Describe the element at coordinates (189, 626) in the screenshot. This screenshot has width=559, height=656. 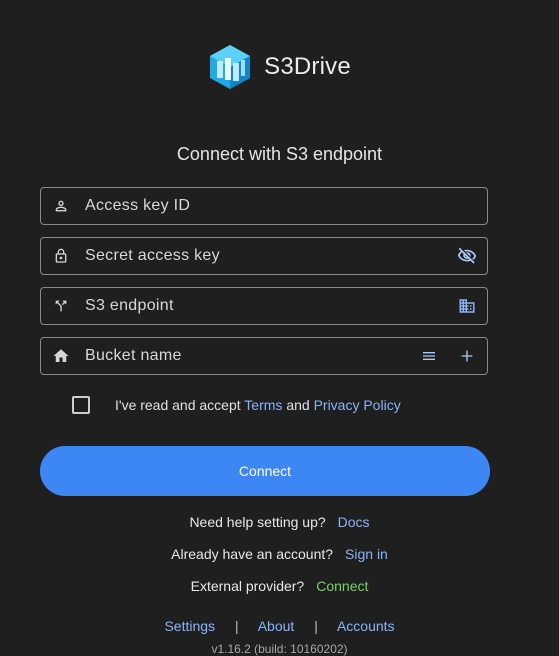
I see `settings-link: Settings` at that location.